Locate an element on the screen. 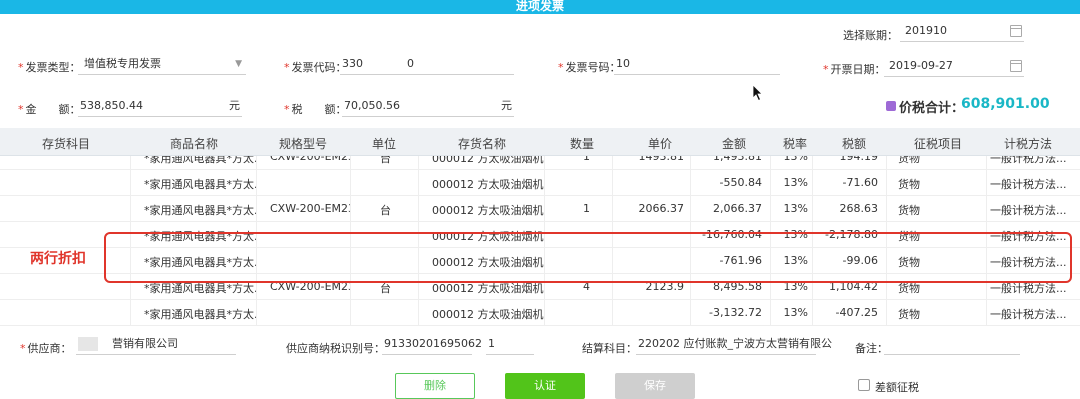 The width and height of the screenshot is (1080, 399). cell-amount: -3,132.72 is located at coordinates (735, 312).